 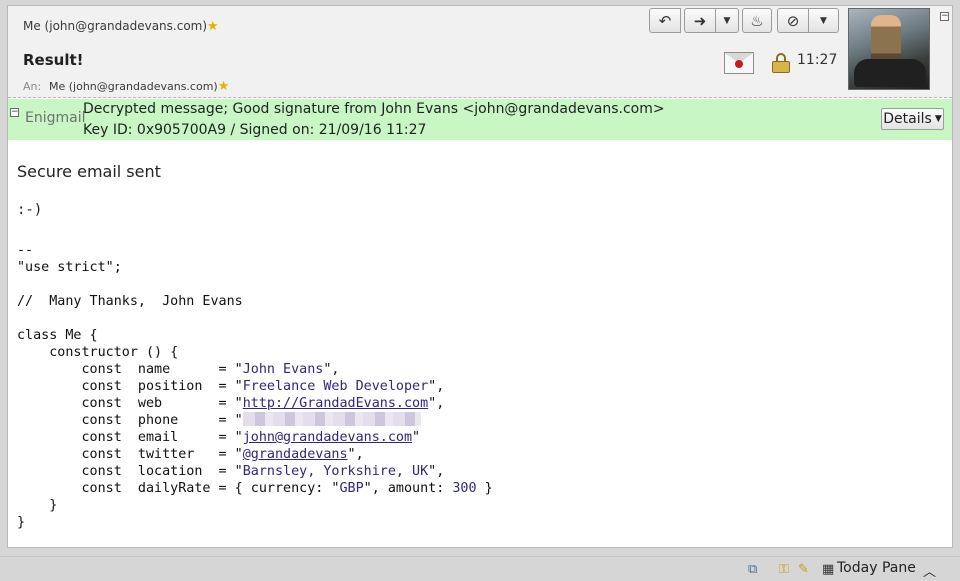 I want to click on connection-icon: ⧉, so click(x=752, y=569).